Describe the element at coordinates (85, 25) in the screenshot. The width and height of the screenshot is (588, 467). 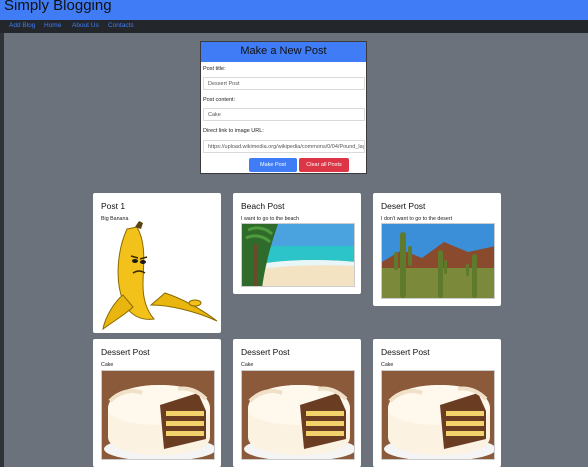
I see `nav-about-us: About Us` at that location.